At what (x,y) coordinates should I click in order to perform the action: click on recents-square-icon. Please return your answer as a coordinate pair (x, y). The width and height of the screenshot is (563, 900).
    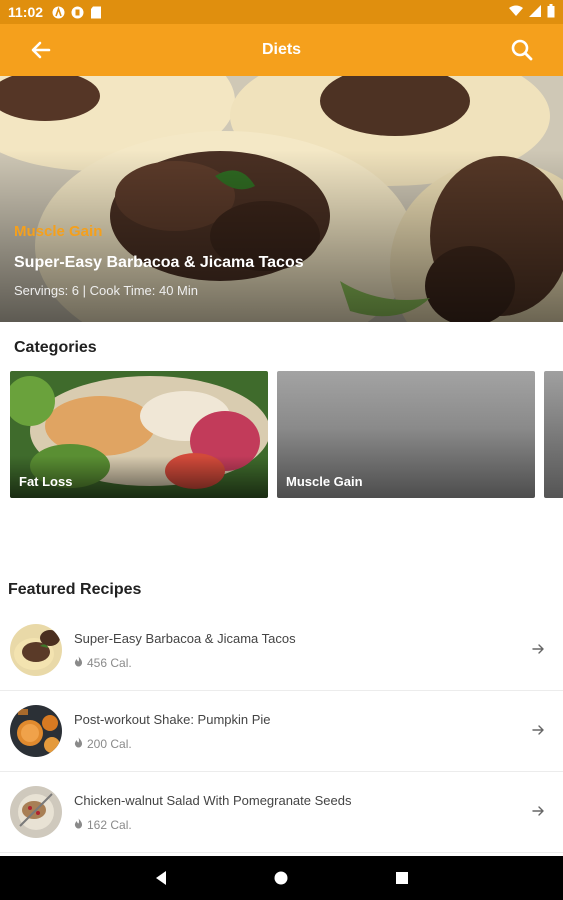
    Looking at the image, I should click on (402, 878).